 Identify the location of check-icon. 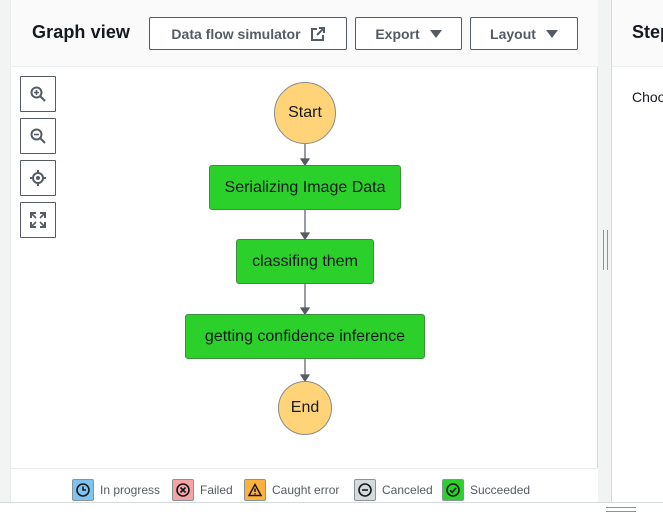
(453, 490).